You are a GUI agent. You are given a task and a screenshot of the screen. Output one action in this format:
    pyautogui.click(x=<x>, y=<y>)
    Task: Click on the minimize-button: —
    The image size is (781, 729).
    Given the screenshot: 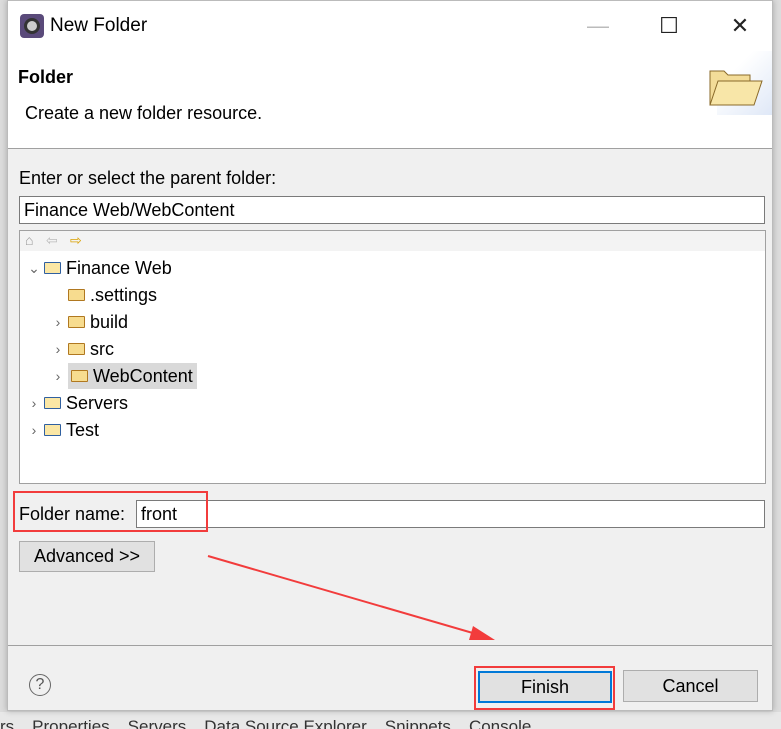 What is the action you would take?
    pyautogui.click(x=598, y=26)
    